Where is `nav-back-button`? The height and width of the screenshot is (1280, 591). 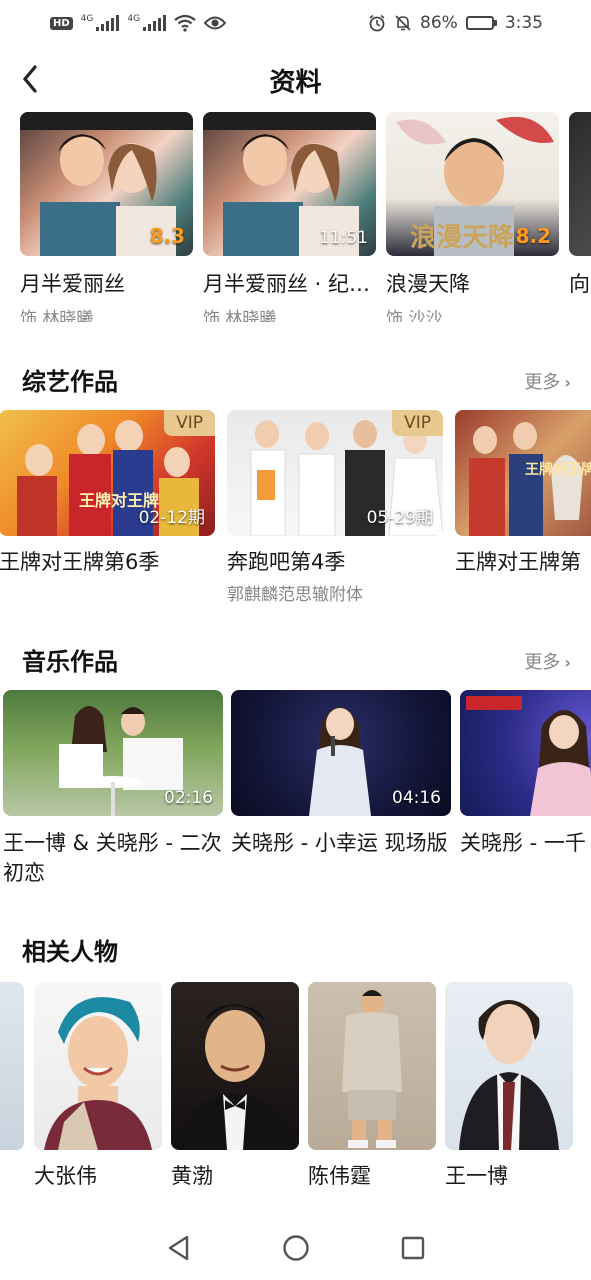
nav-back-button is located at coordinates (179, 1248).